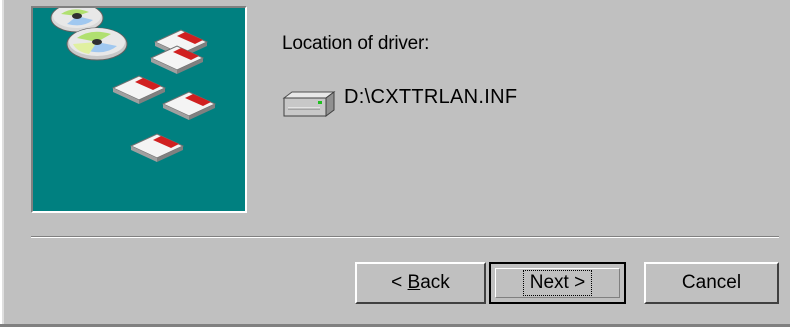 Image resolution: width=790 pixels, height=327 pixels. I want to click on cancel-button: Cancel, so click(711, 283).